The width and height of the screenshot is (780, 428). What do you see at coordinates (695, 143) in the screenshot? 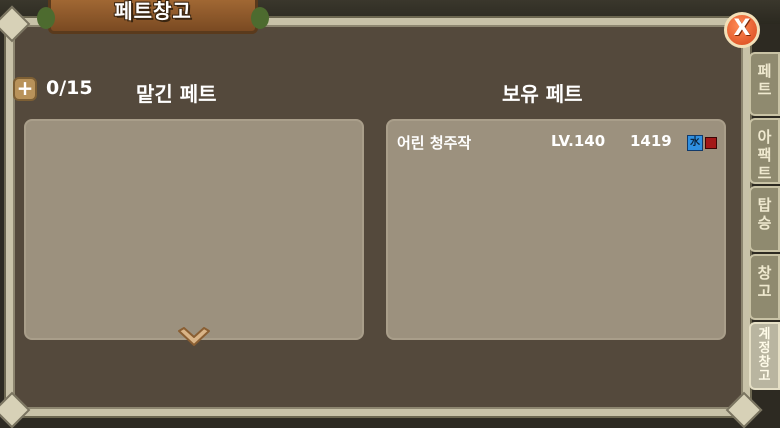
I see `water-element-icon: 水` at bounding box center [695, 143].